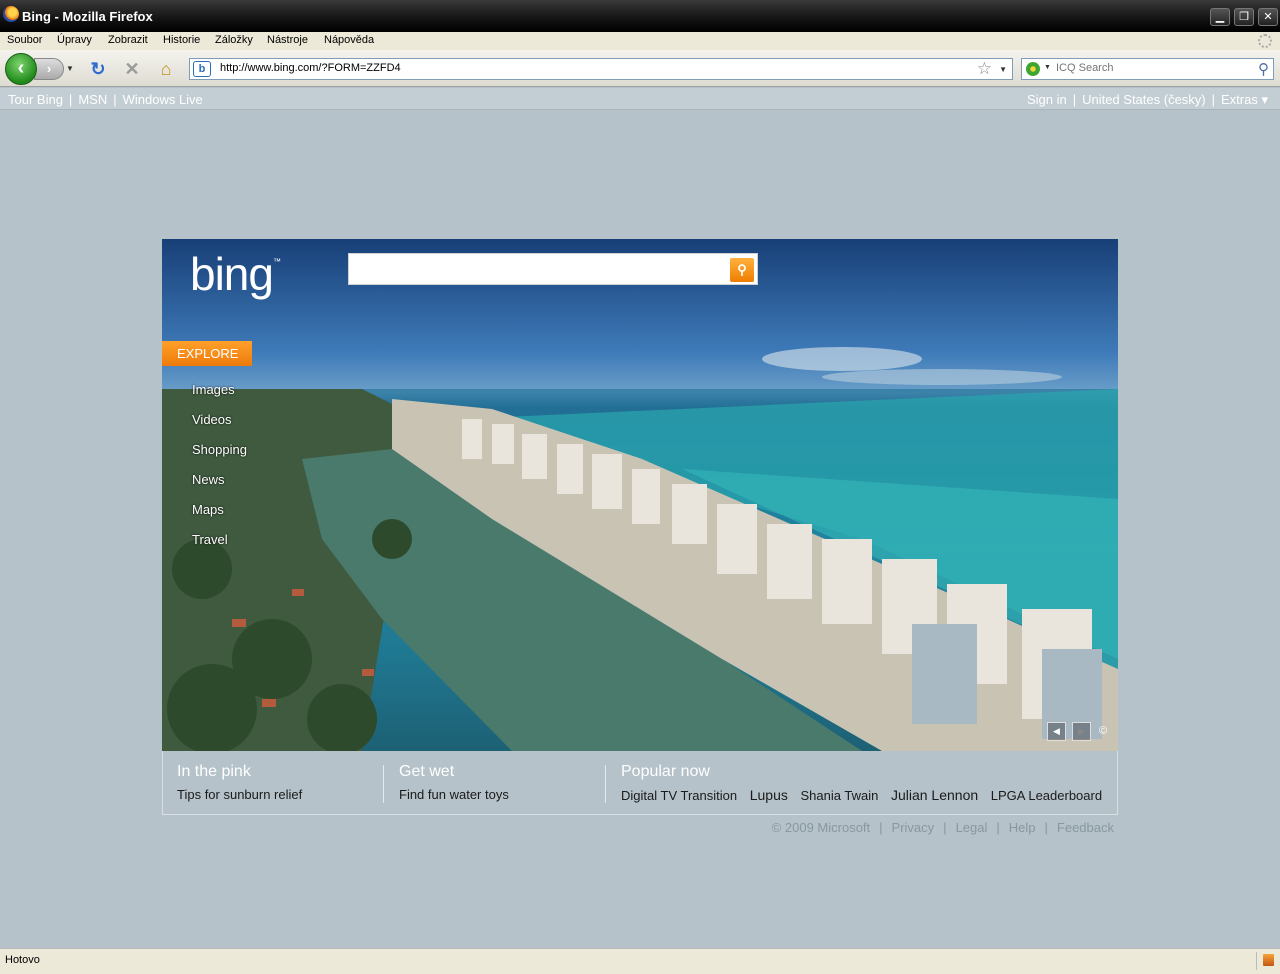 Image resolution: width=1280 pixels, height=974 pixels. I want to click on hero-prev-button: ◀, so click(1056, 731).